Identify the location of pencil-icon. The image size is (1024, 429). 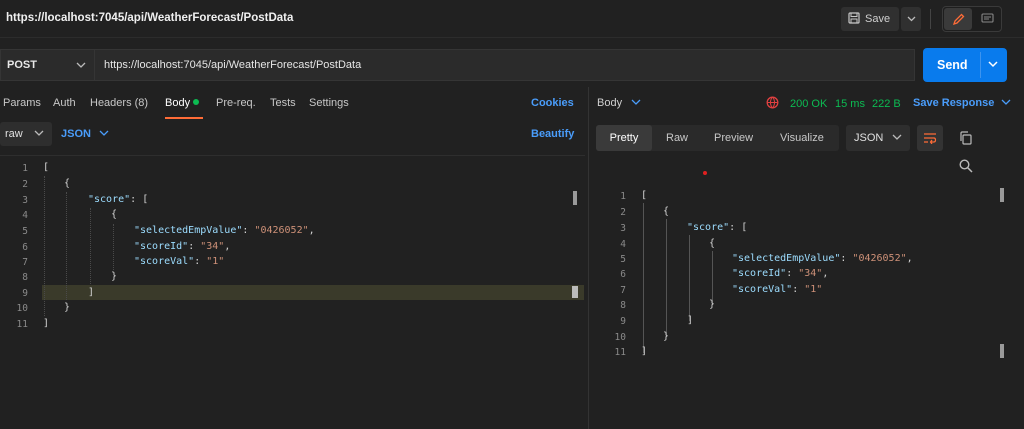
(958, 19).